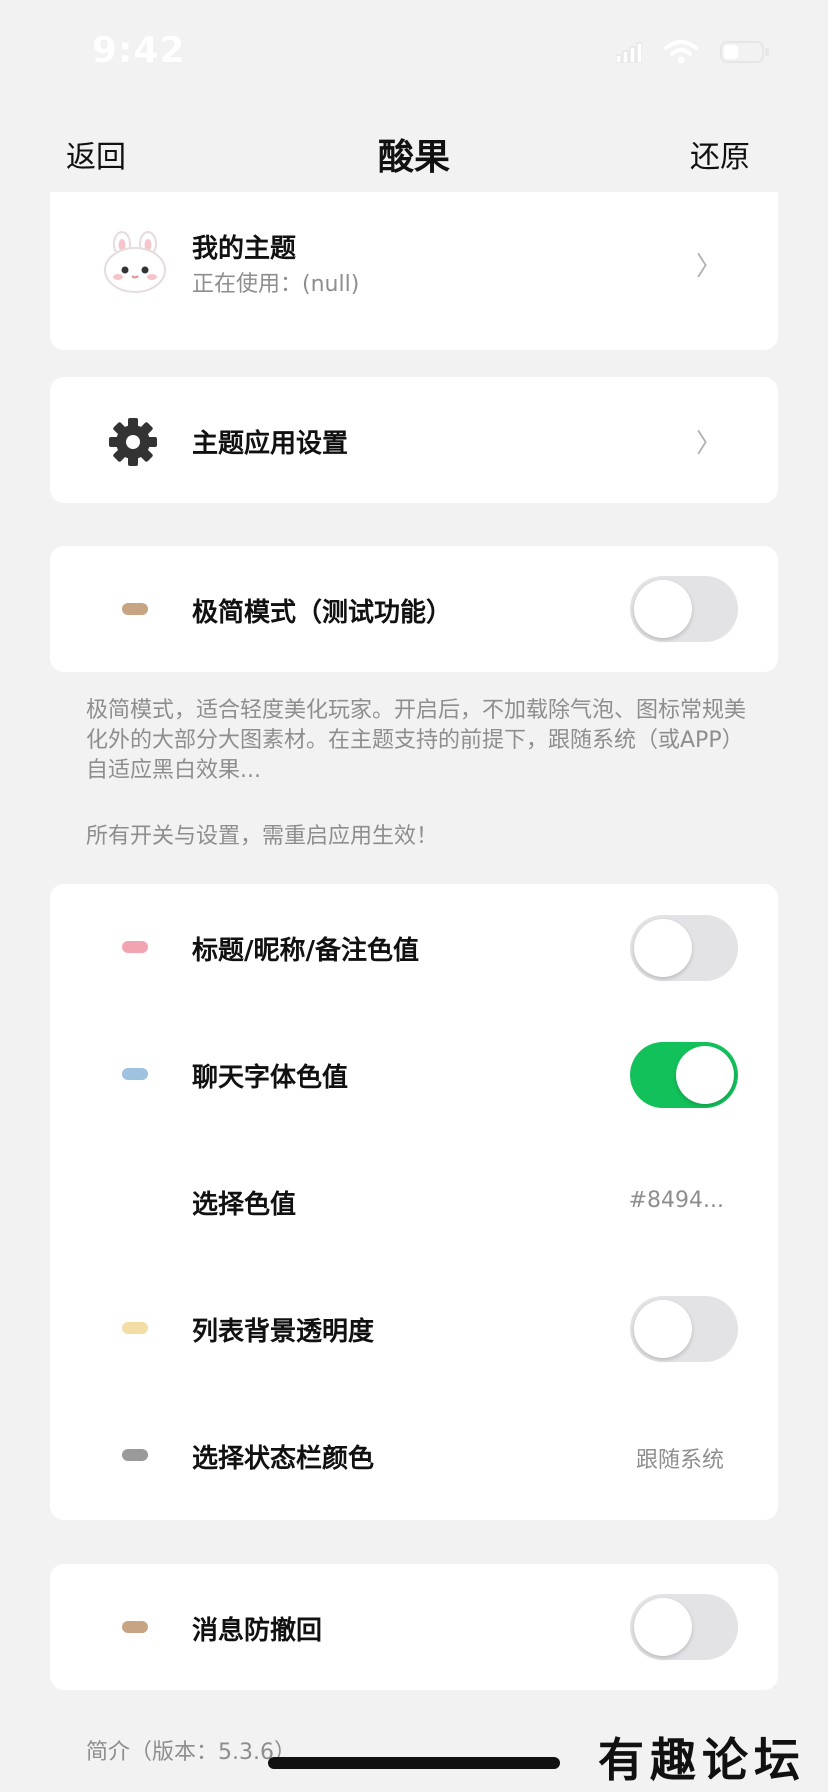 The image size is (828, 1792). What do you see at coordinates (305, 951) in the screenshot?
I see `option-label: 标题/昵称/备注色值` at bounding box center [305, 951].